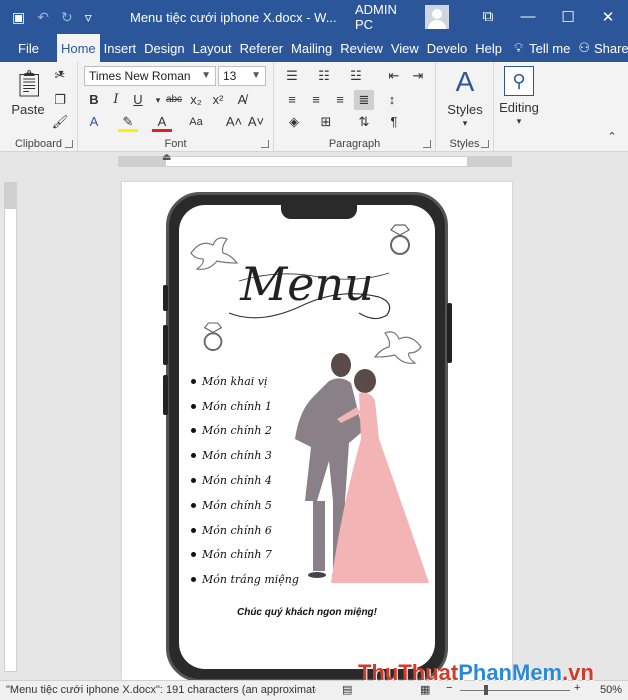 The height and width of the screenshot is (700, 628). I want to click on subscript-icon: x₂, so click(196, 100).